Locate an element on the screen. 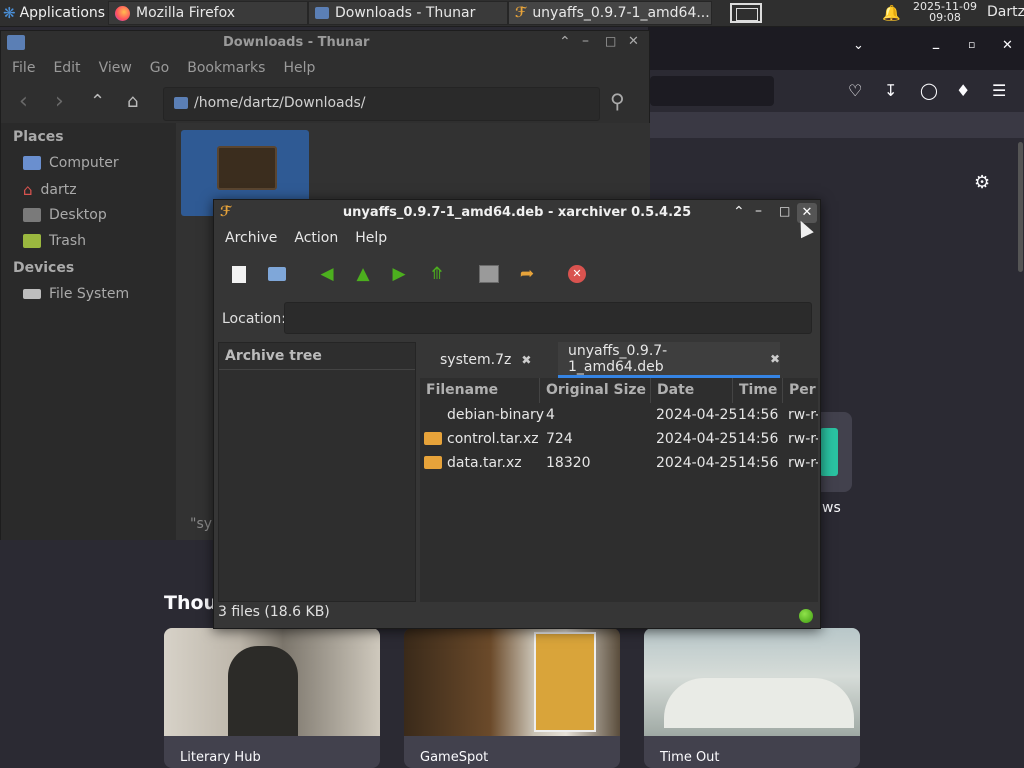 Image resolution: width=1024 pixels, height=768 pixels. location-field is located at coordinates (548, 318).